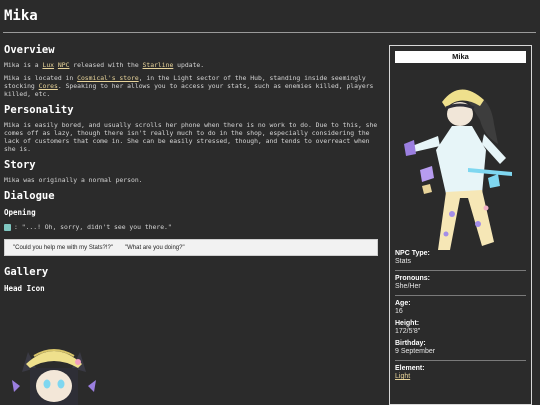 Image resolution: width=540 pixels, height=405 pixels. Describe the element at coordinates (269, 32) in the screenshot. I see `title-divider` at that location.